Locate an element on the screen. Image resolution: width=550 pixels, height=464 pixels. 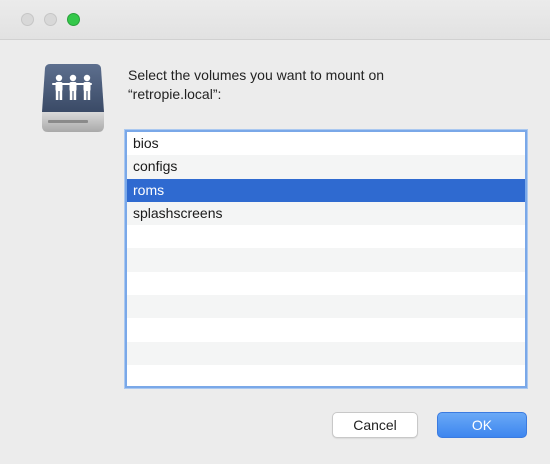
close-window-button is located at coordinates (27, 19).